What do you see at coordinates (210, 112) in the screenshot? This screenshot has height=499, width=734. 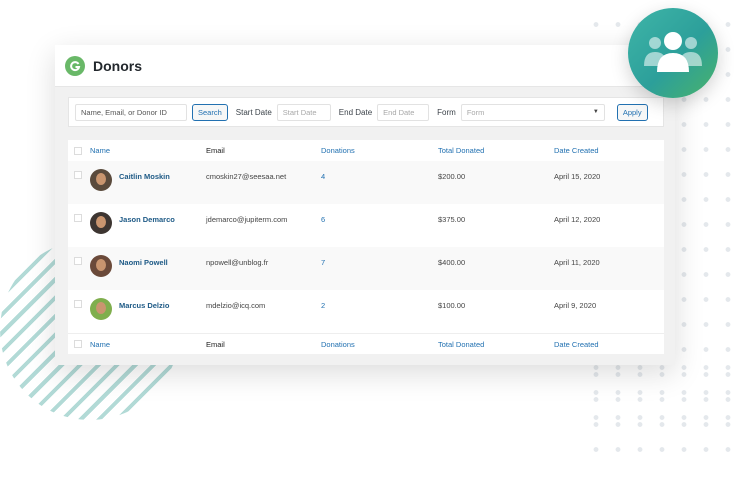 I see `search-button: Search` at bounding box center [210, 112].